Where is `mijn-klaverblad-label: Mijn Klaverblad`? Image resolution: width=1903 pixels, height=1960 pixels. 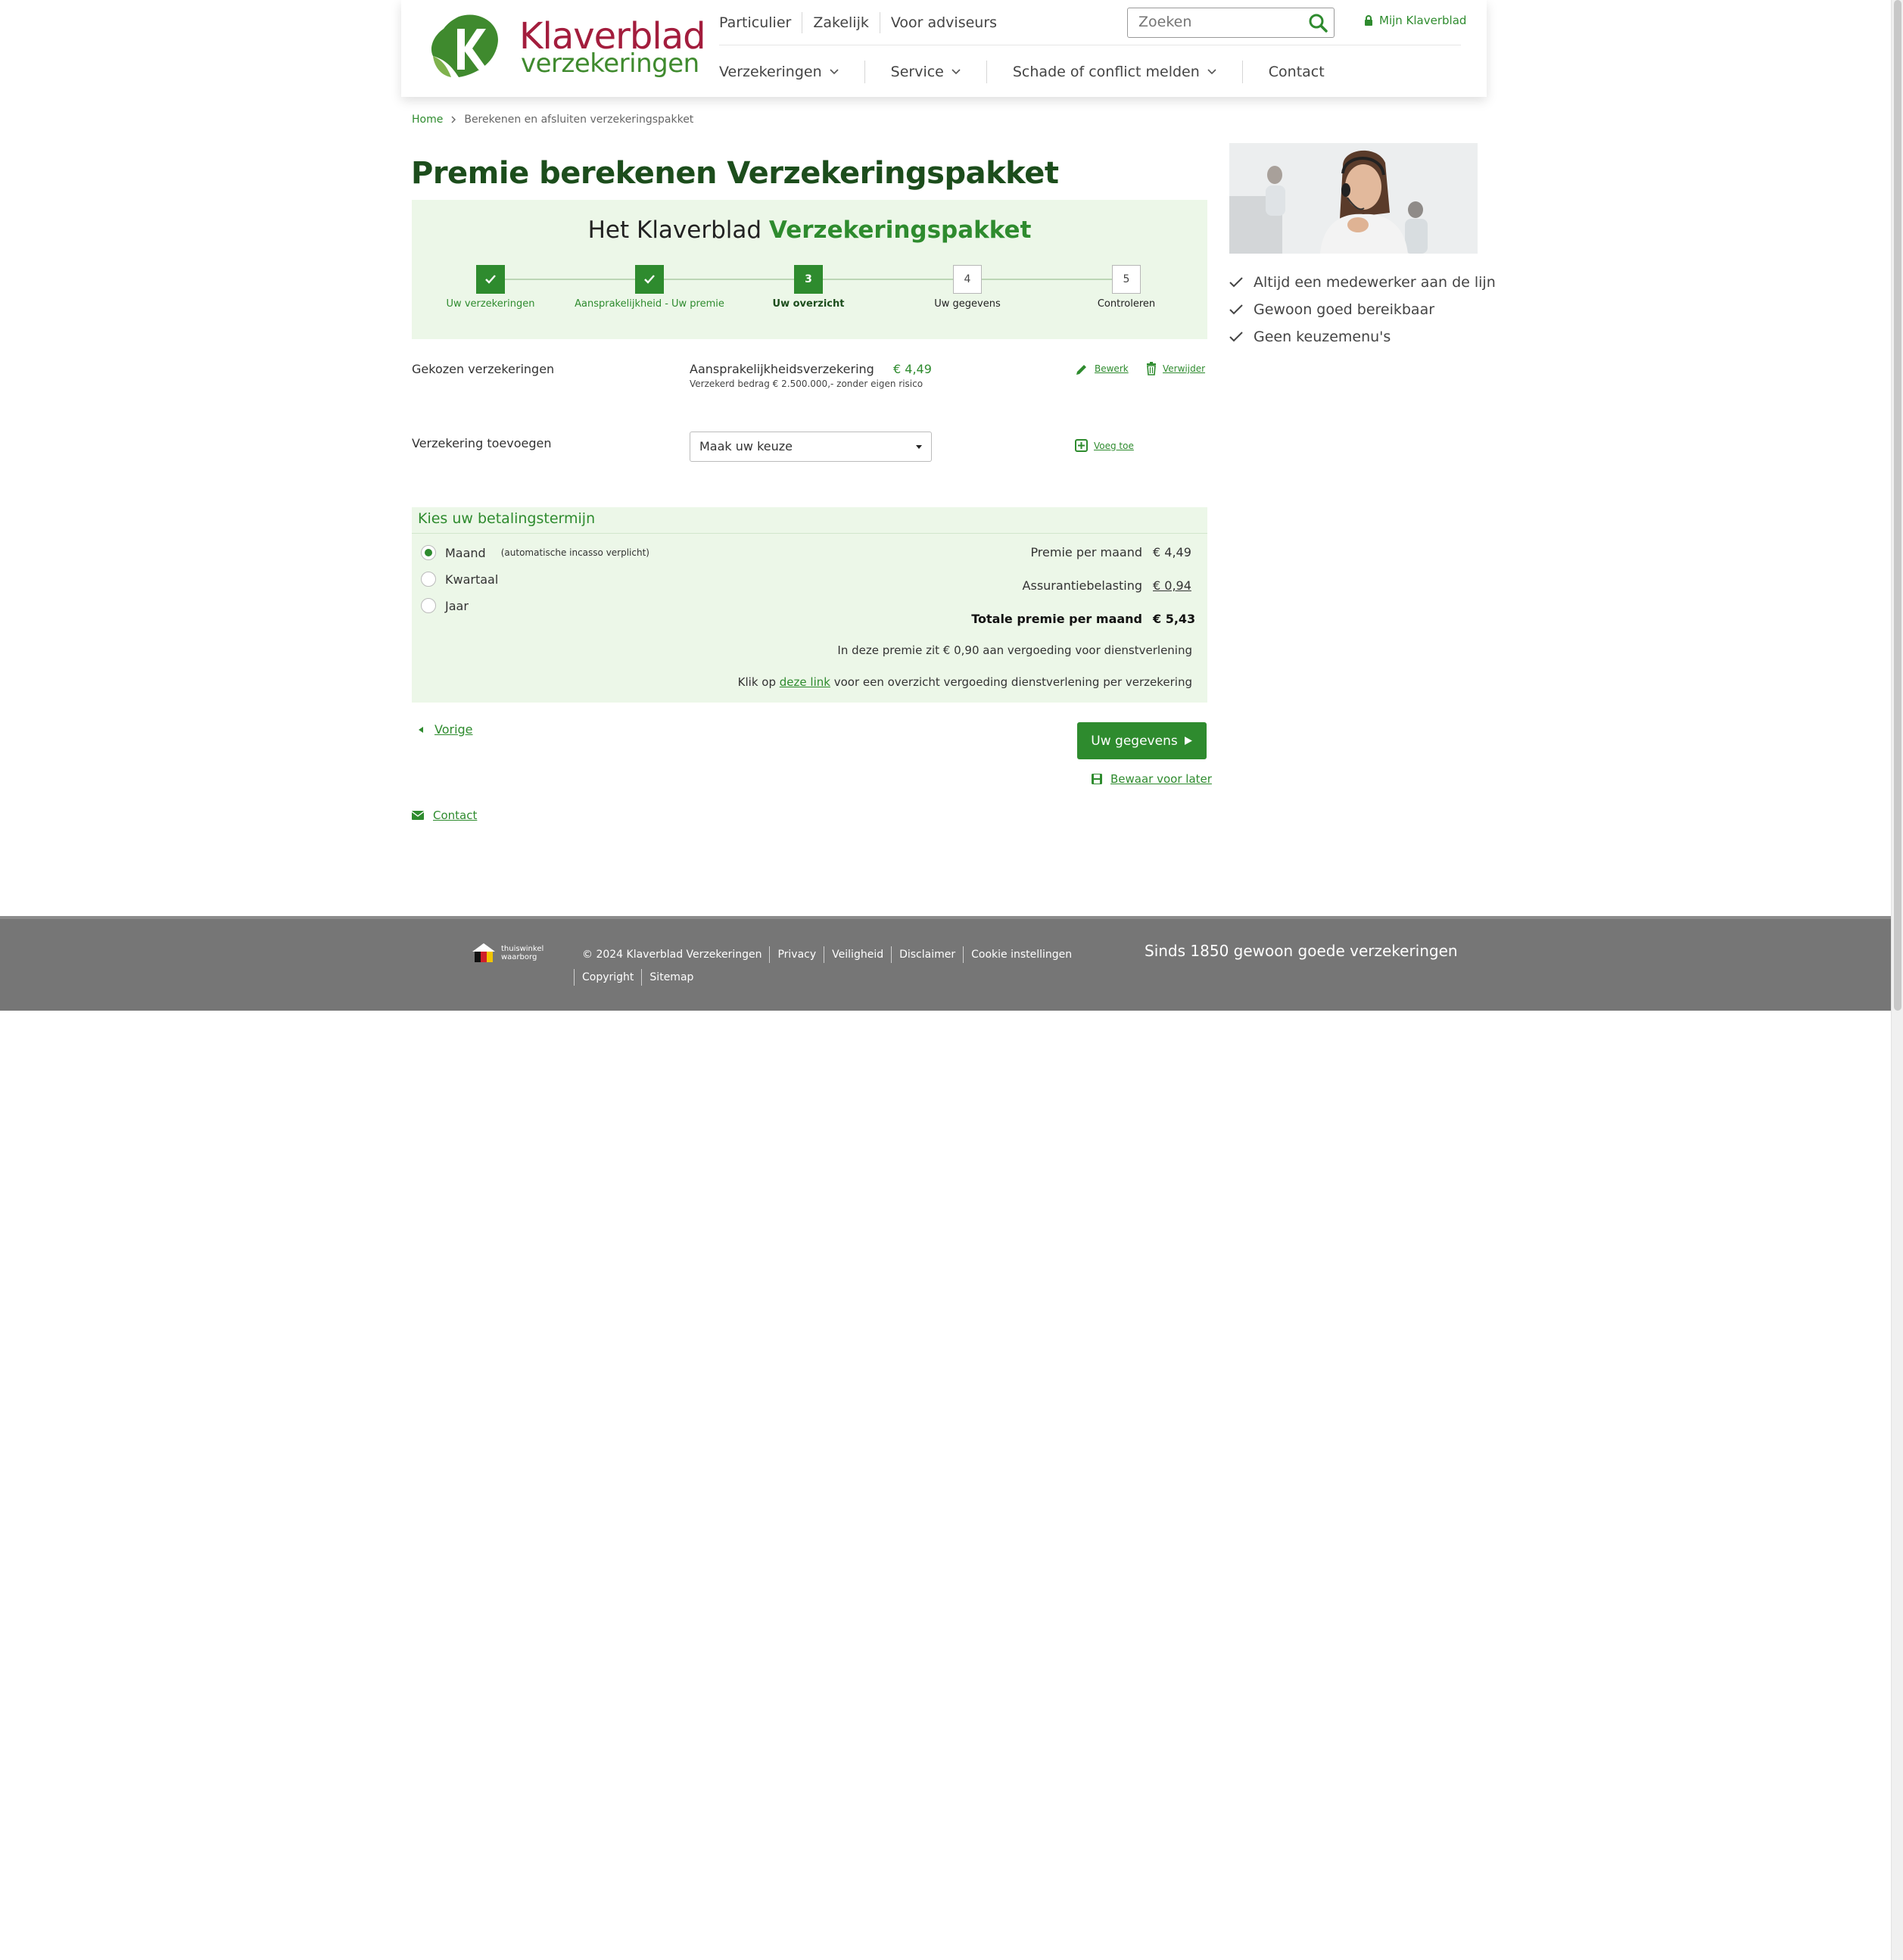 mijn-klaverblad-label: Mijn Klaverblad is located at coordinates (1423, 20).